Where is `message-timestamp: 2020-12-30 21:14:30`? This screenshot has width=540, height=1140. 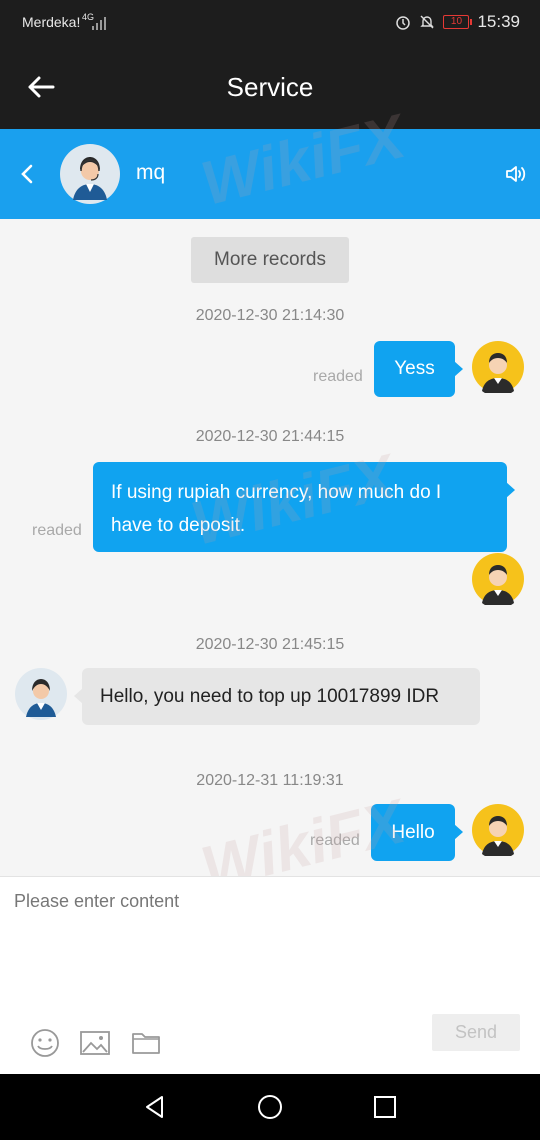
message-timestamp: 2020-12-30 21:14:30 is located at coordinates (270, 315).